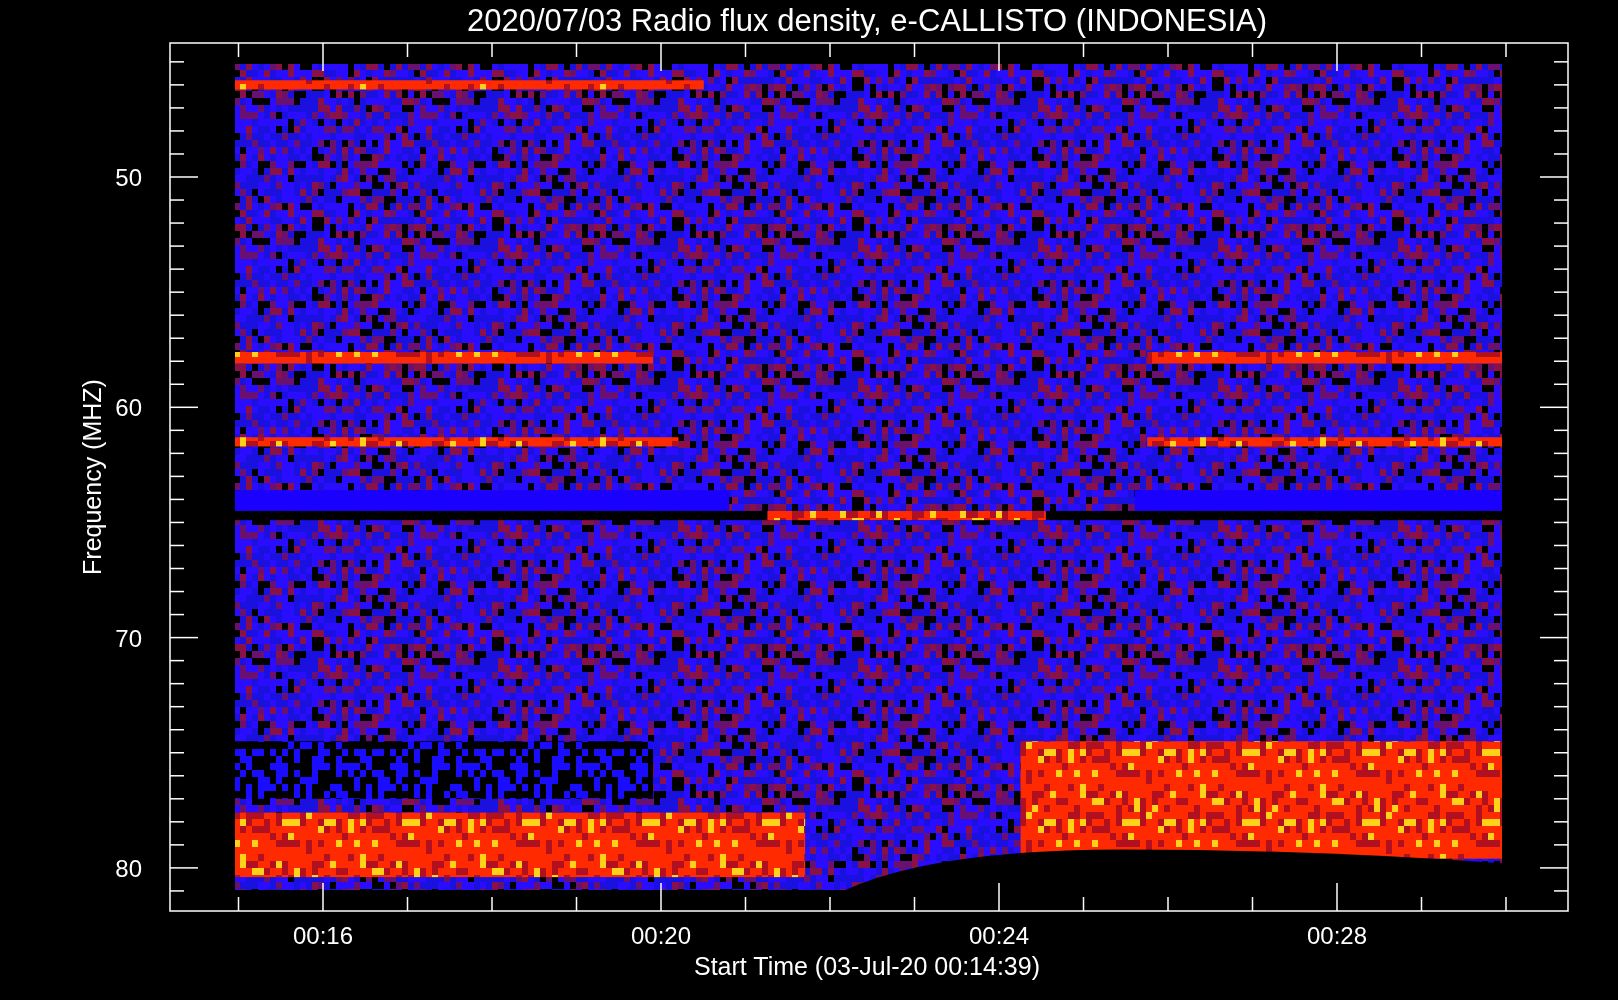  I want to click on tick-label: 50, so click(128, 177).